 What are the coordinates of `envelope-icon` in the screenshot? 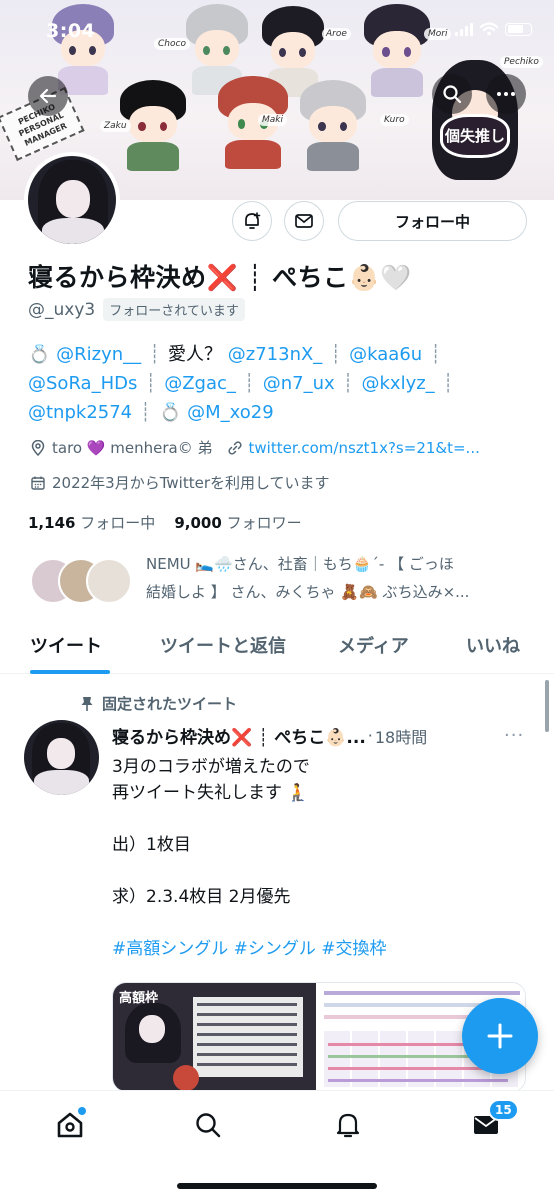 It's located at (304, 221).